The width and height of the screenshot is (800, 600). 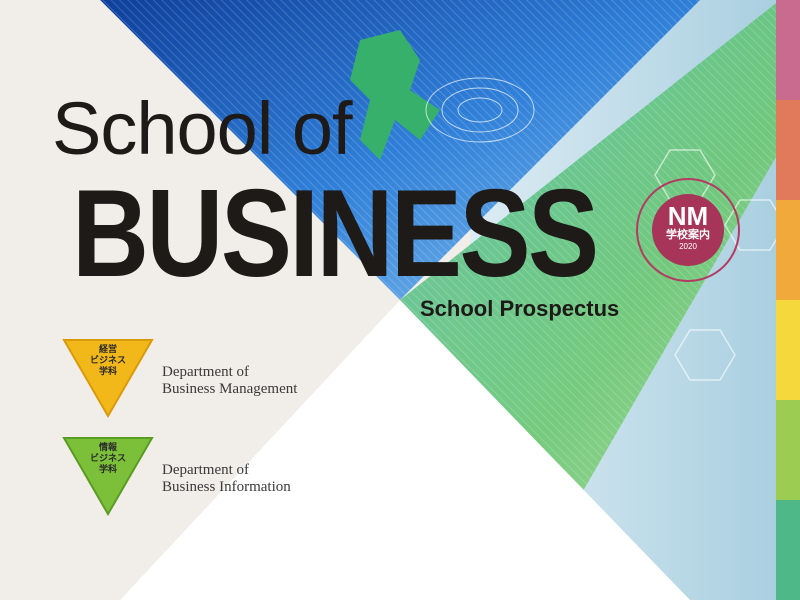 I want to click on badge-text: 経営 ビジネス 学科, so click(x=107, y=360).